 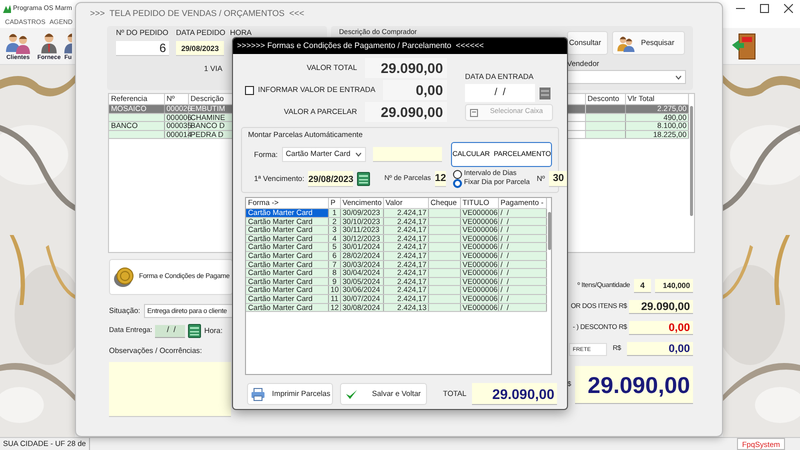 What do you see at coordinates (661, 328) in the screenshot?
I see `discount-field: 0,00` at bounding box center [661, 328].